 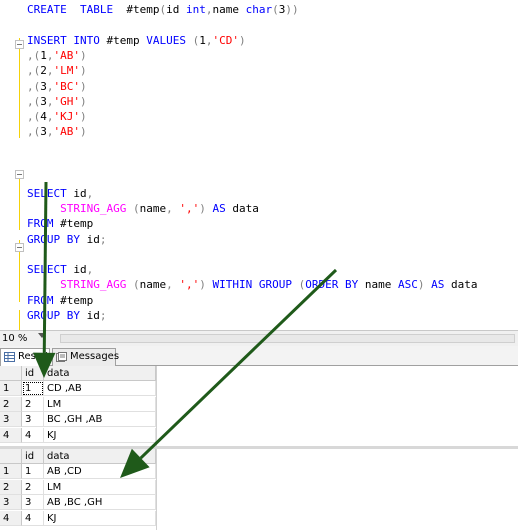 What do you see at coordinates (189, 285) in the screenshot?
I see `code-token: ','` at bounding box center [189, 285].